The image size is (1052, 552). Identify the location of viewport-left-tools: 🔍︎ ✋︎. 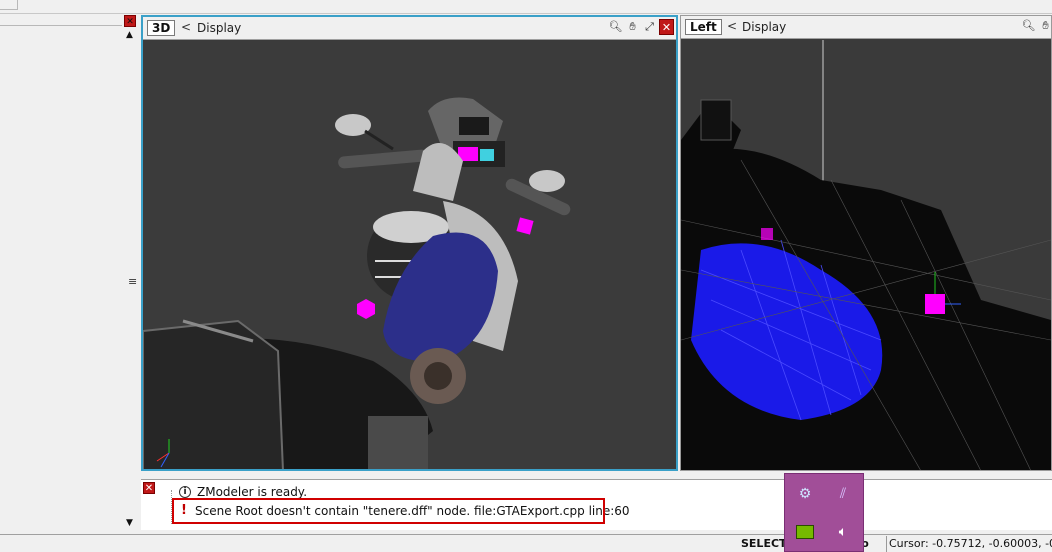
(1036, 27).